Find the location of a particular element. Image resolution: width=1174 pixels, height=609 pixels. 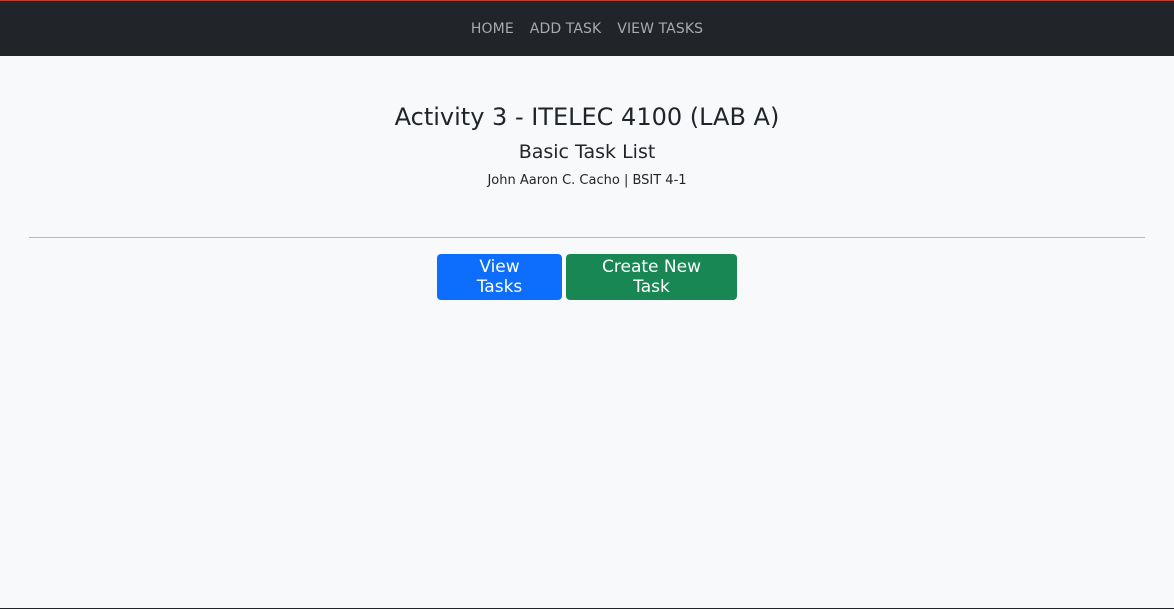

nav-view-tasks-link: VIEW TASKS is located at coordinates (660, 29).